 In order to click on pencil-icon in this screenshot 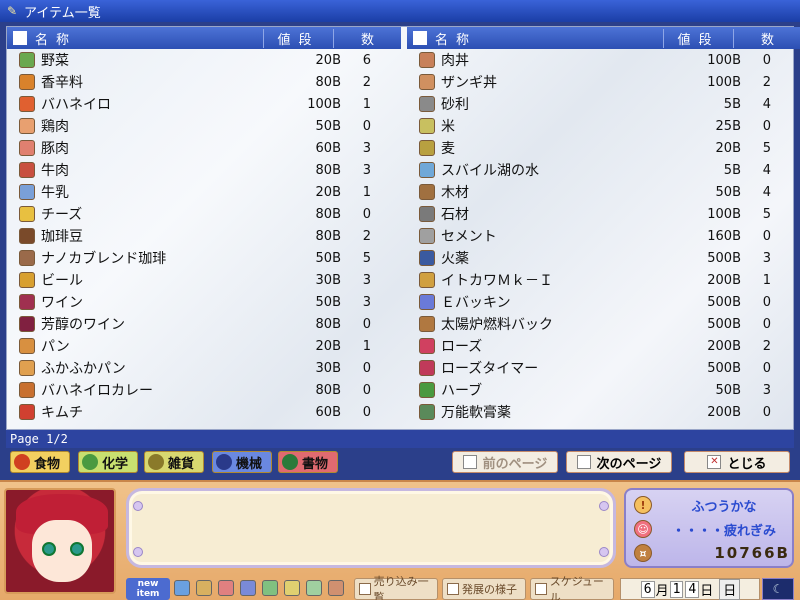, I will do `click(292, 588)`.